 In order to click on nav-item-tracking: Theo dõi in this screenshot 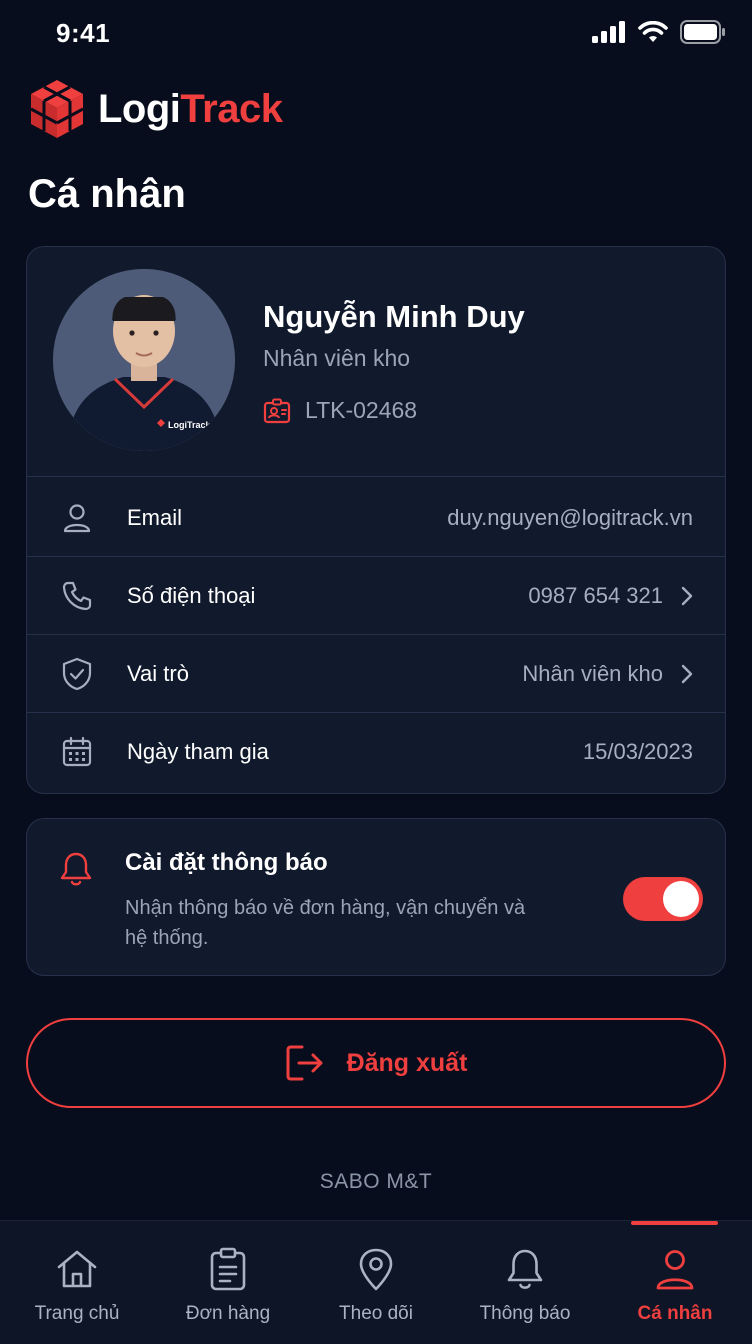, I will do `click(376, 1282)`.